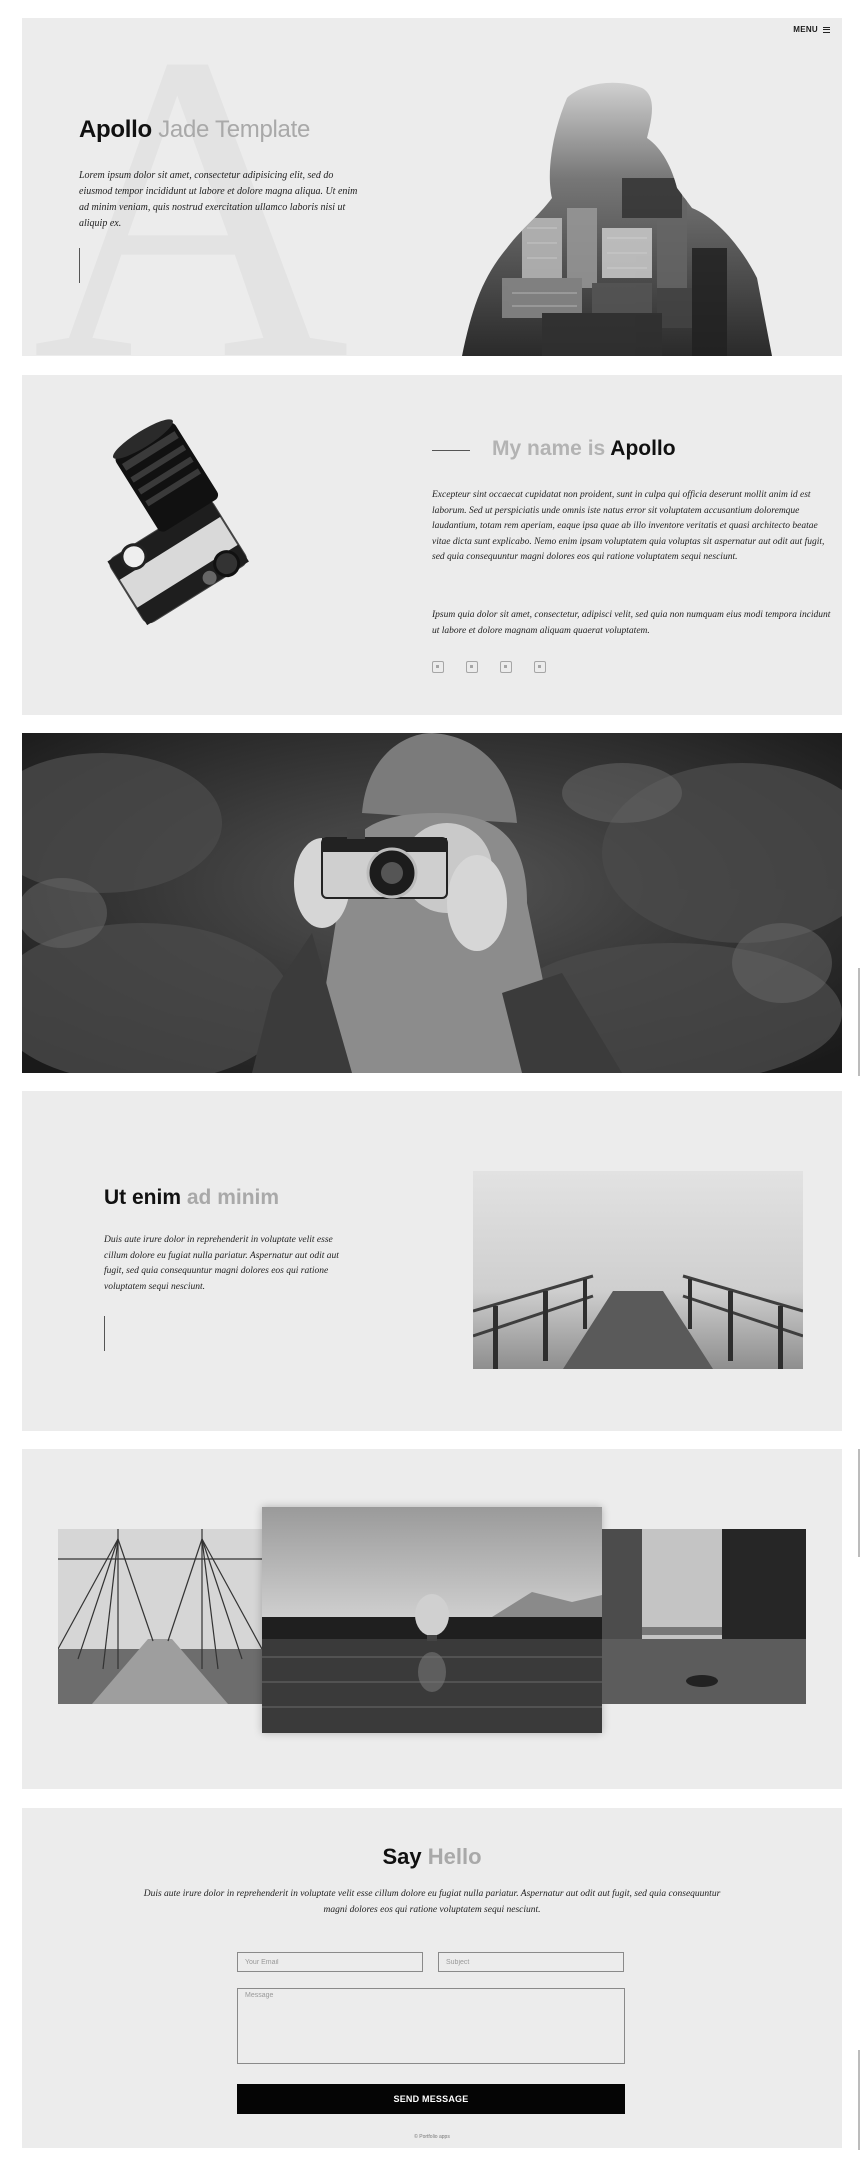  What do you see at coordinates (451, 450) in the screenshot?
I see `about-rule` at bounding box center [451, 450].